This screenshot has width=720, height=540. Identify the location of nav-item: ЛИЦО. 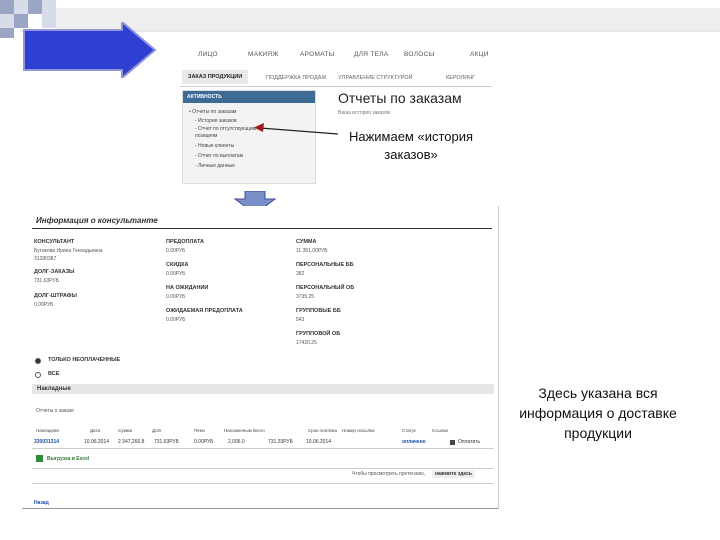
(208, 54).